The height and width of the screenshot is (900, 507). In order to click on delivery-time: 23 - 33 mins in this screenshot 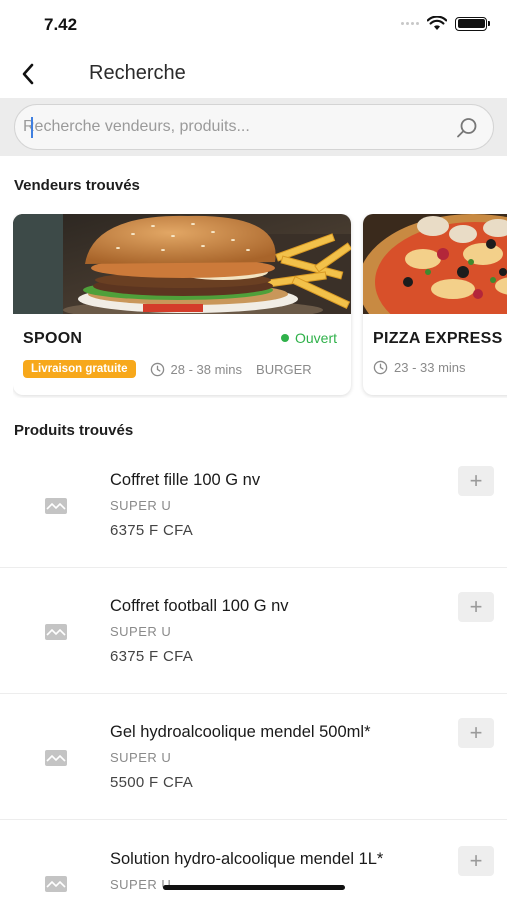, I will do `click(419, 367)`.